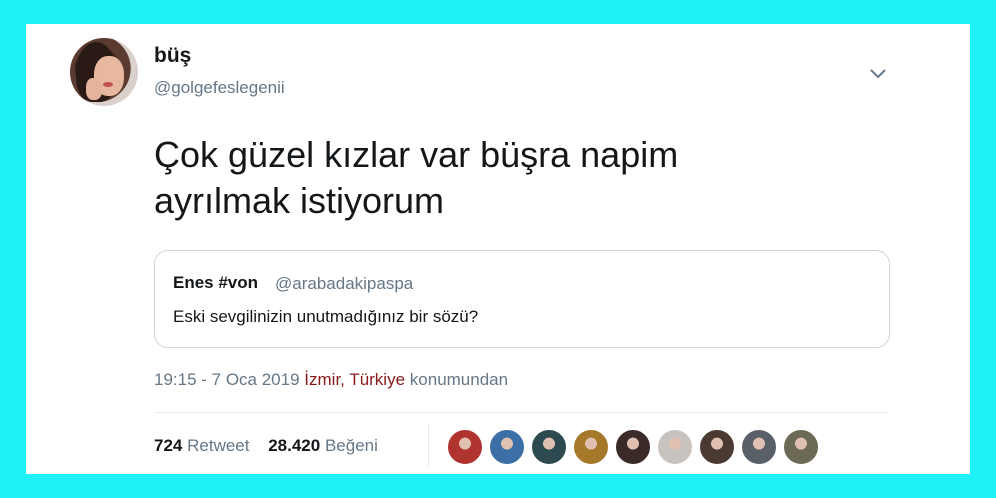 The height and width of the screenshot is (498, 996). I want to click on tweet-text-line-2: ayrılmak istiyorum, so click(299, 200).